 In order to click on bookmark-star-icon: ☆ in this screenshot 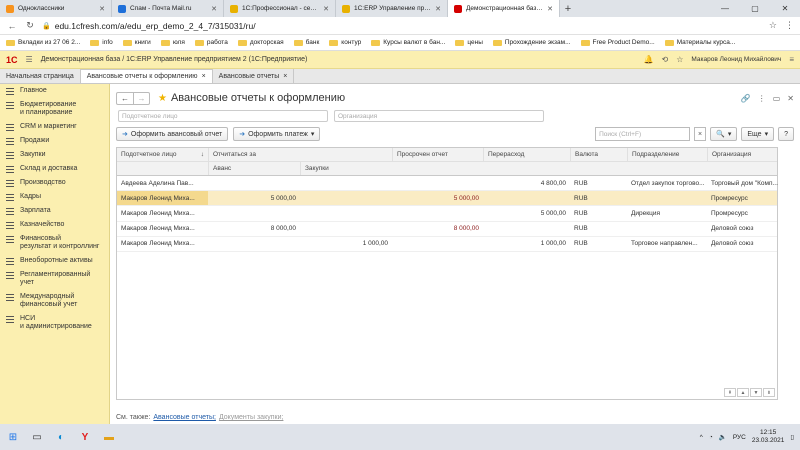, I will do `click(773, 25)`.